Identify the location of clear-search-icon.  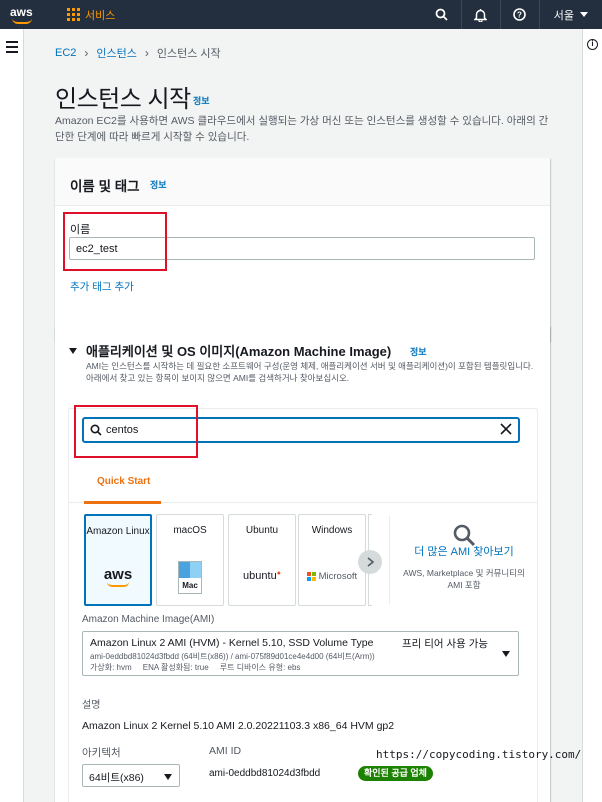
(506, 429).